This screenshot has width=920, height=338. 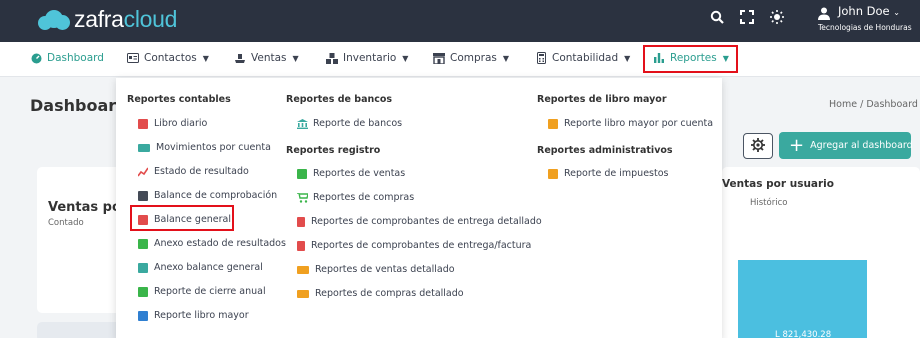 What do you see at coordinates (585, 58) in the screenshot?
I see `nav-label: Contabilidad` at bounding box center [585, 58].